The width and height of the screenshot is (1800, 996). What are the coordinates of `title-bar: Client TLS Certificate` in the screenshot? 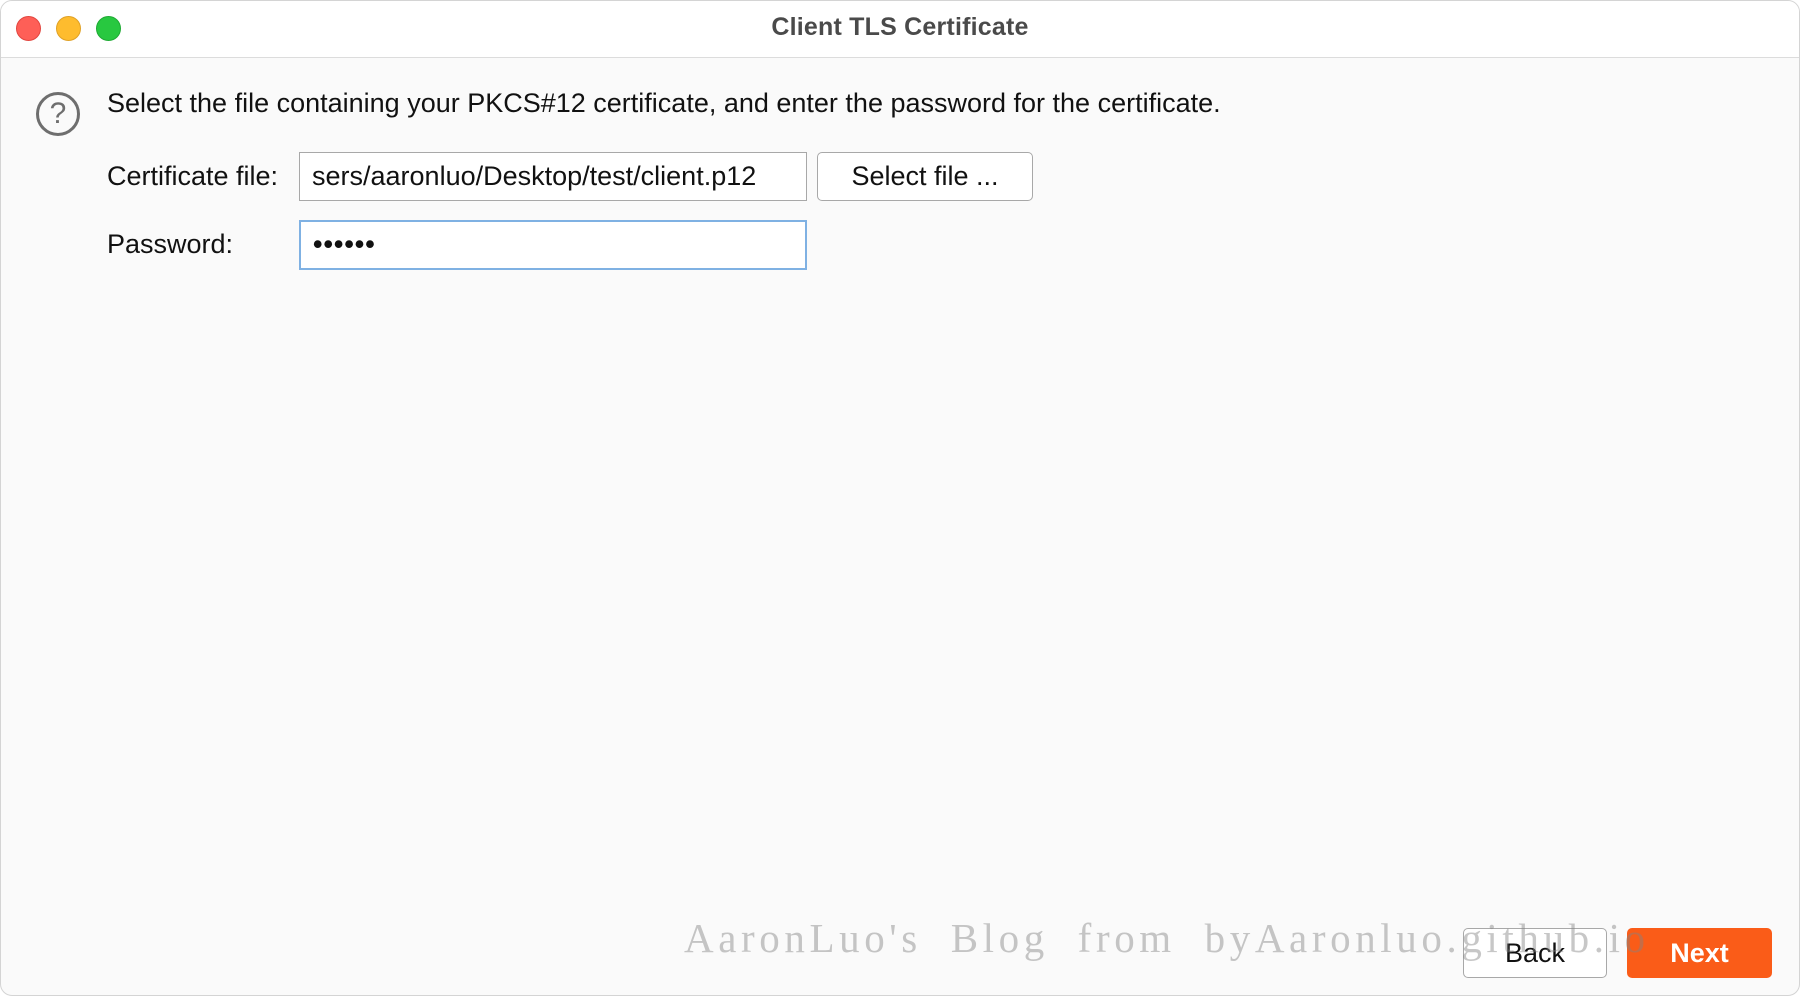 It's located at (900, 29).